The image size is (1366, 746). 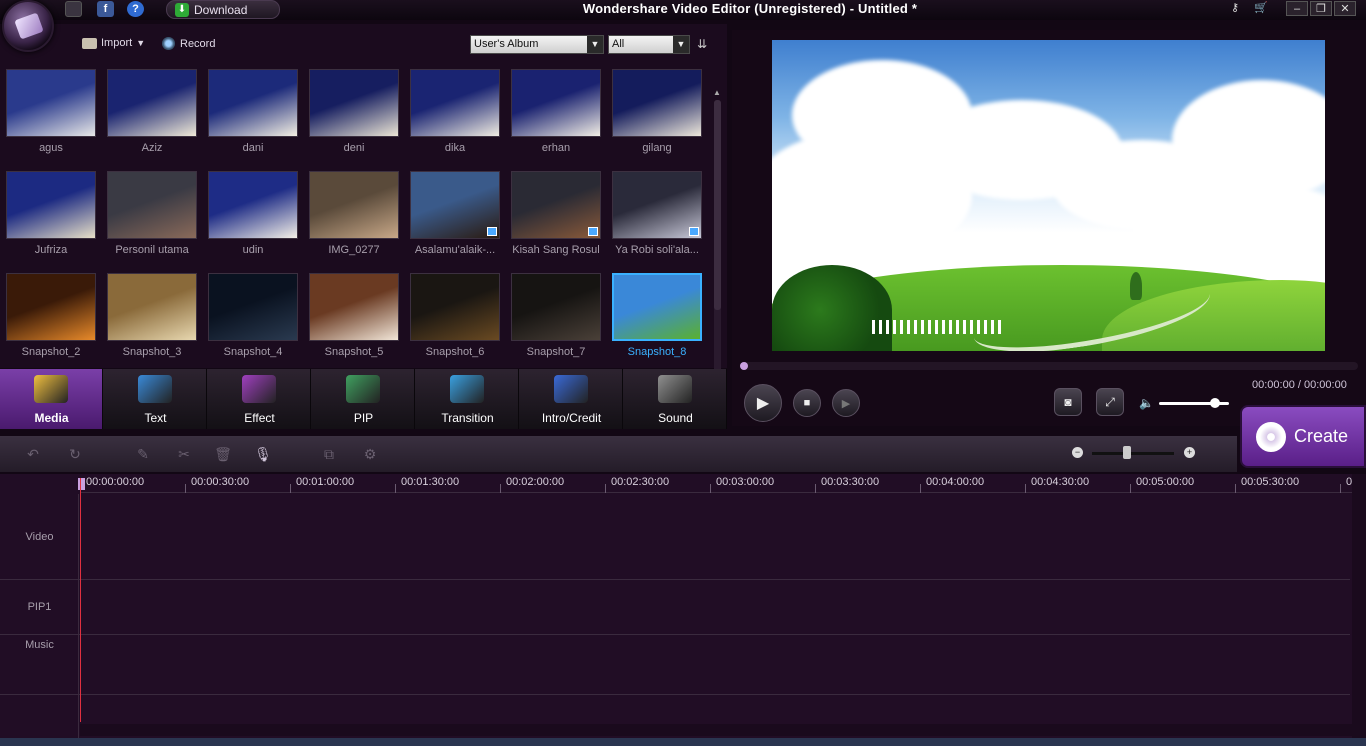 I want to click on chevron-down-icon: ▼, so click(x=141, y=43).